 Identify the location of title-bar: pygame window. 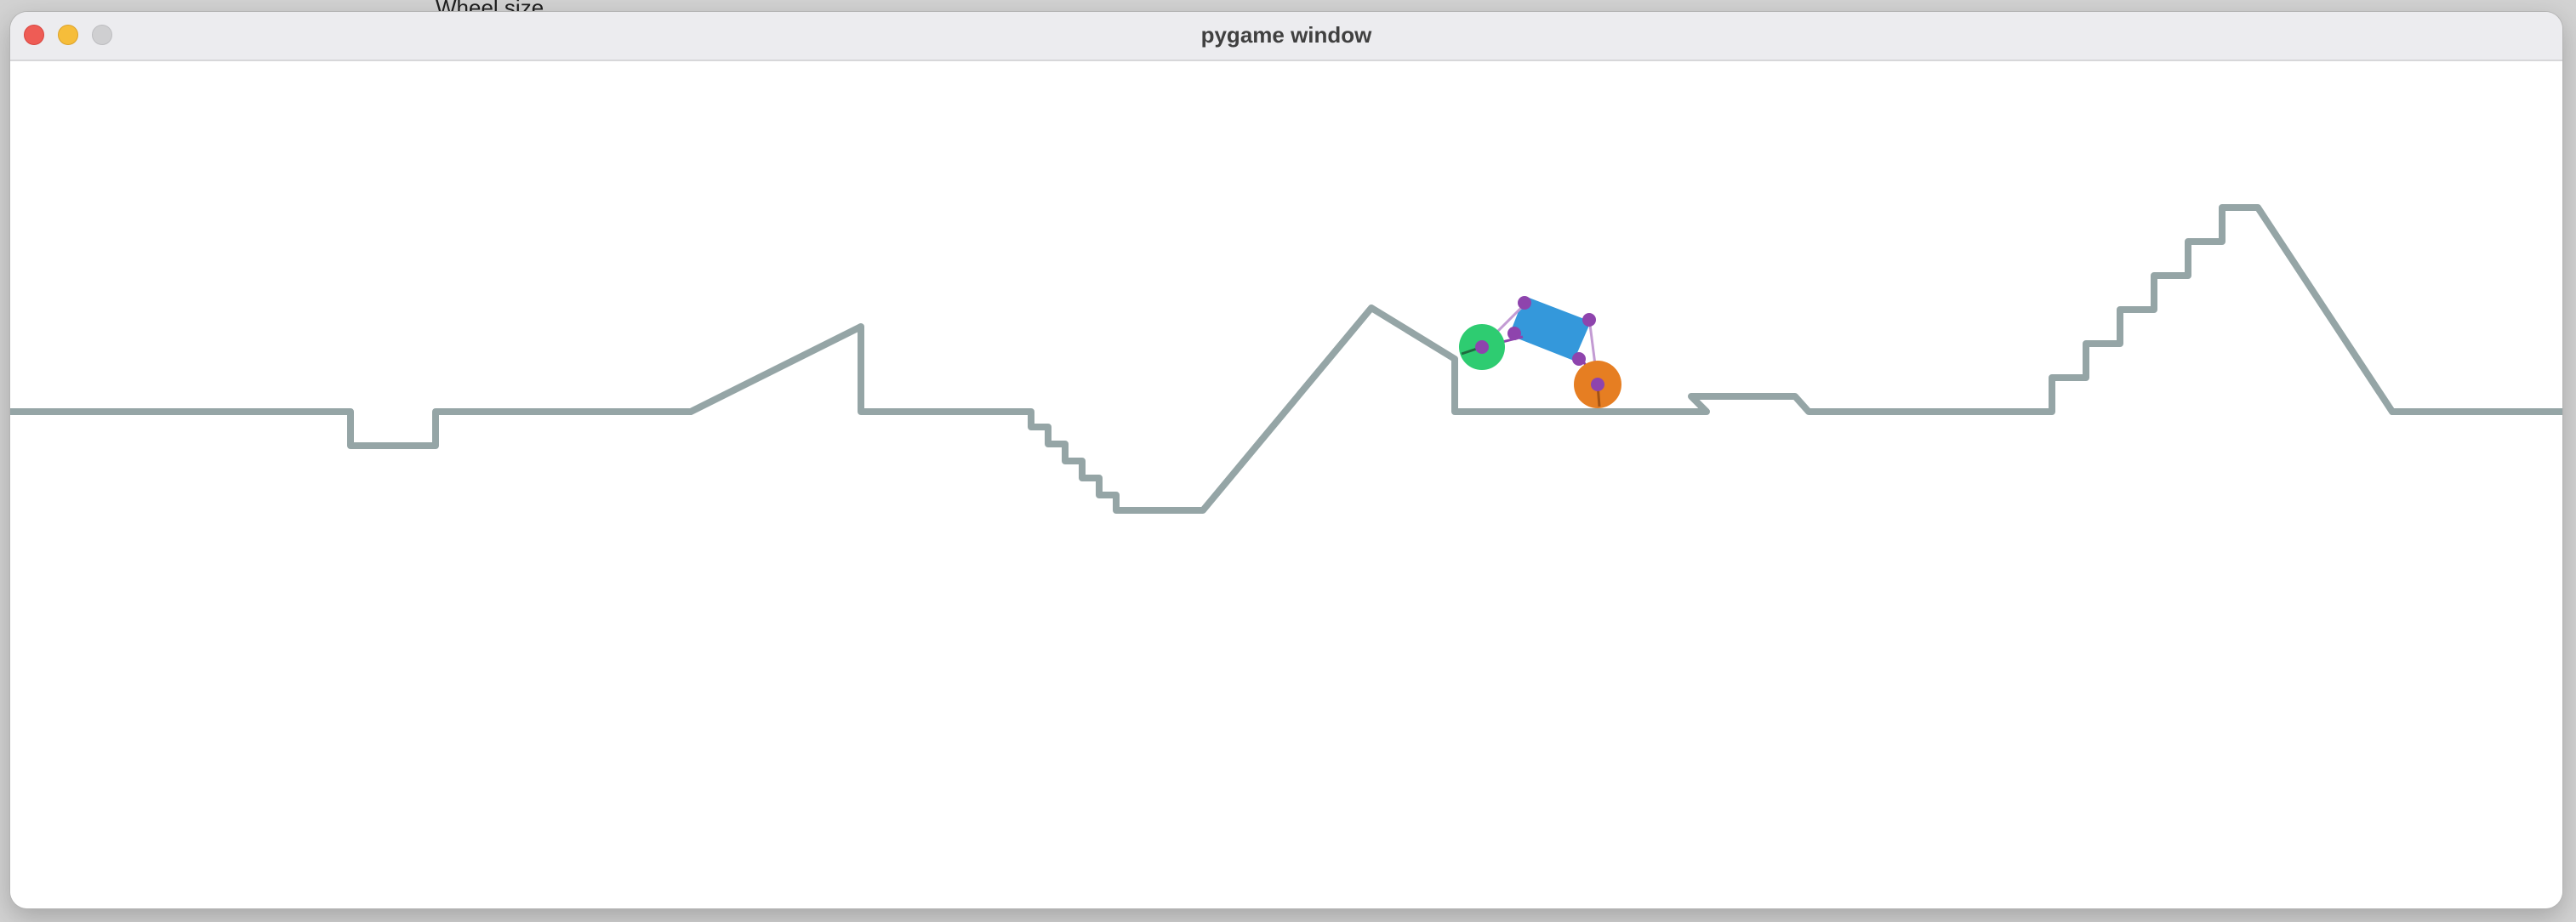
(1286, 36).